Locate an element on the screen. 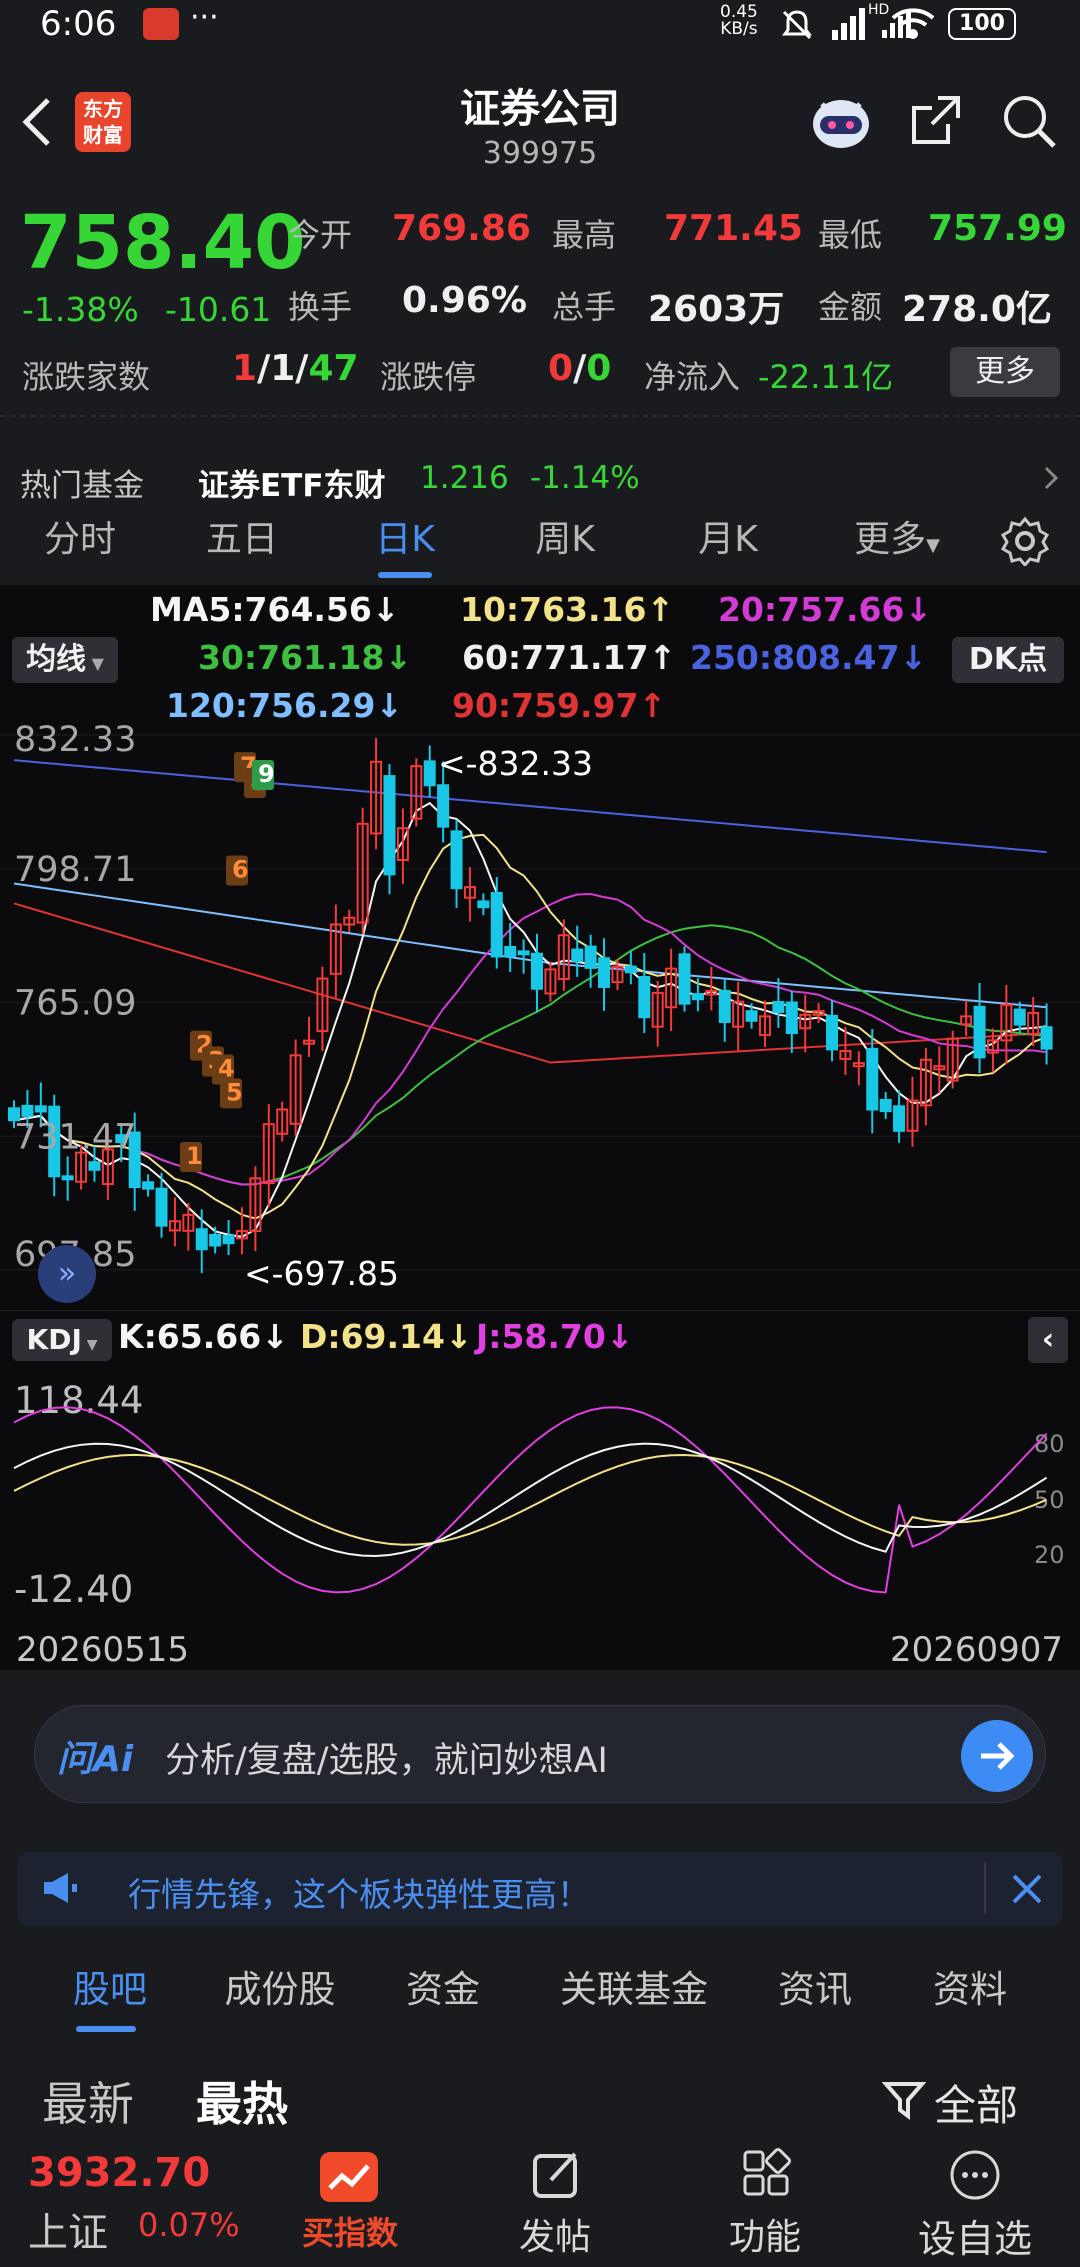  app-notification-icon is located at coordinates (161, 24).